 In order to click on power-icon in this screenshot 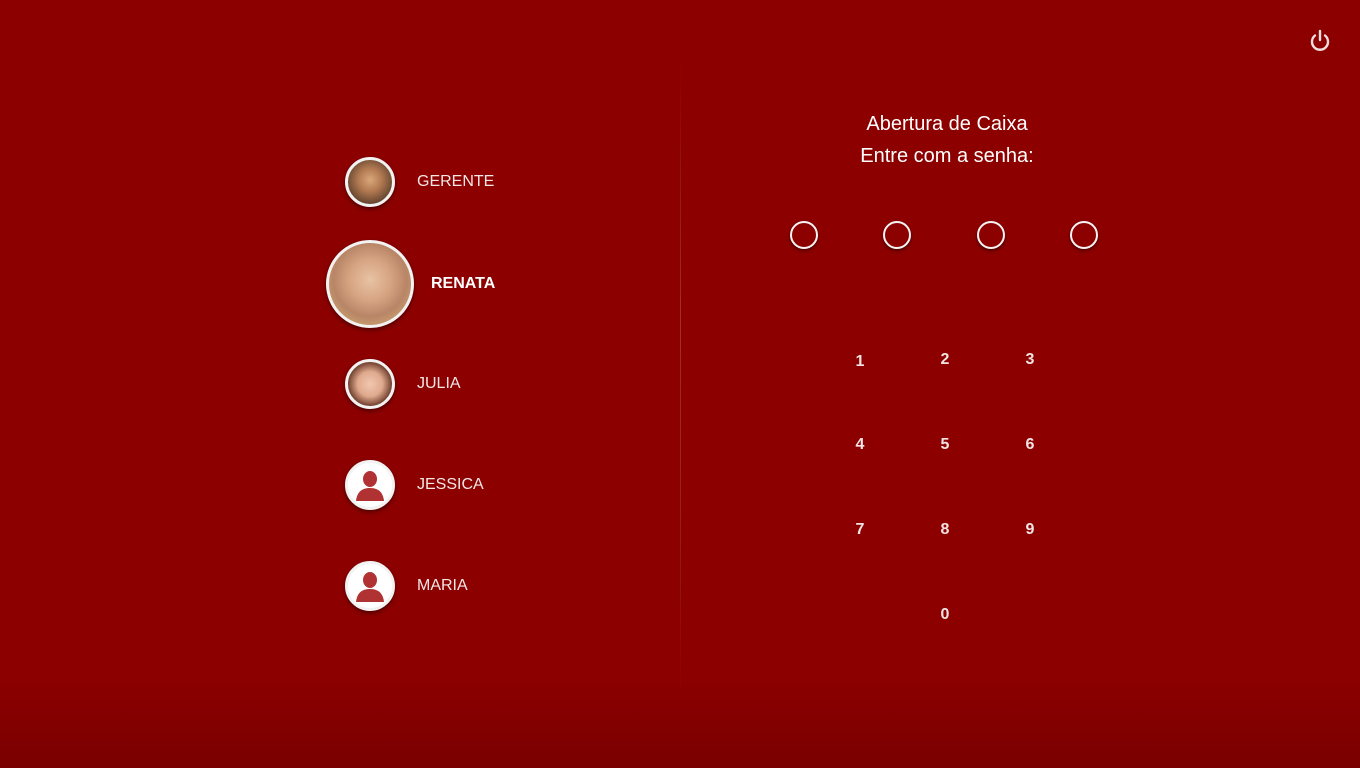, I will do `click(1320, 40)`.